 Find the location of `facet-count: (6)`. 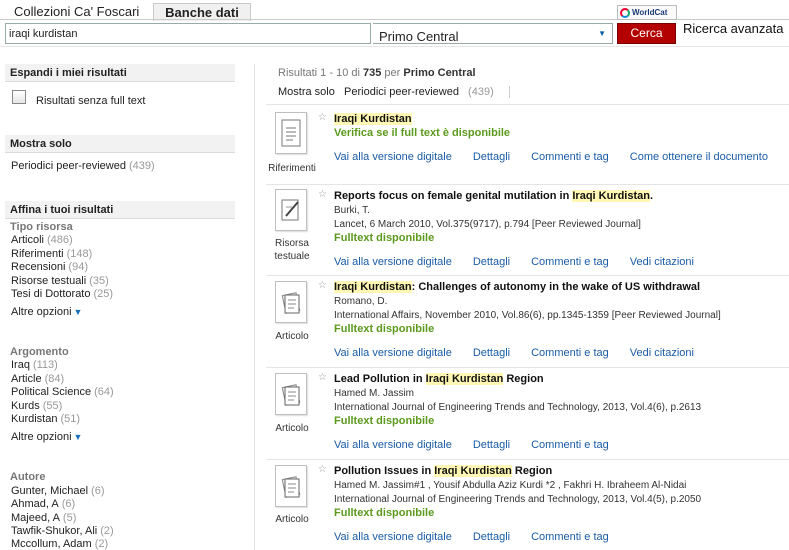

facet-count: (6) is located at coordinates (68, 504).